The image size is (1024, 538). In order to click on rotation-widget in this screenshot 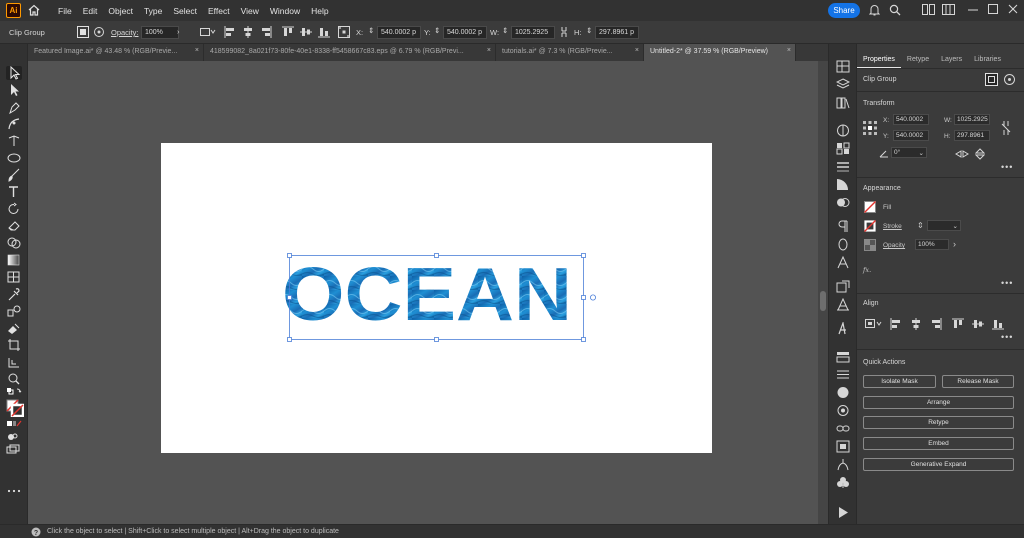, I will do `click(592, 297)`.